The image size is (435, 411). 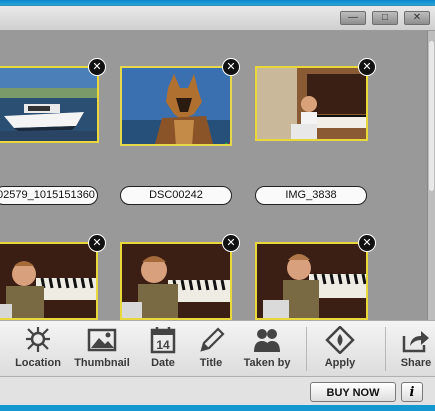 What do you see at coordinates (340, 340) in the screenshot?
I see `apply-icon` at bounding box center [340, 340].